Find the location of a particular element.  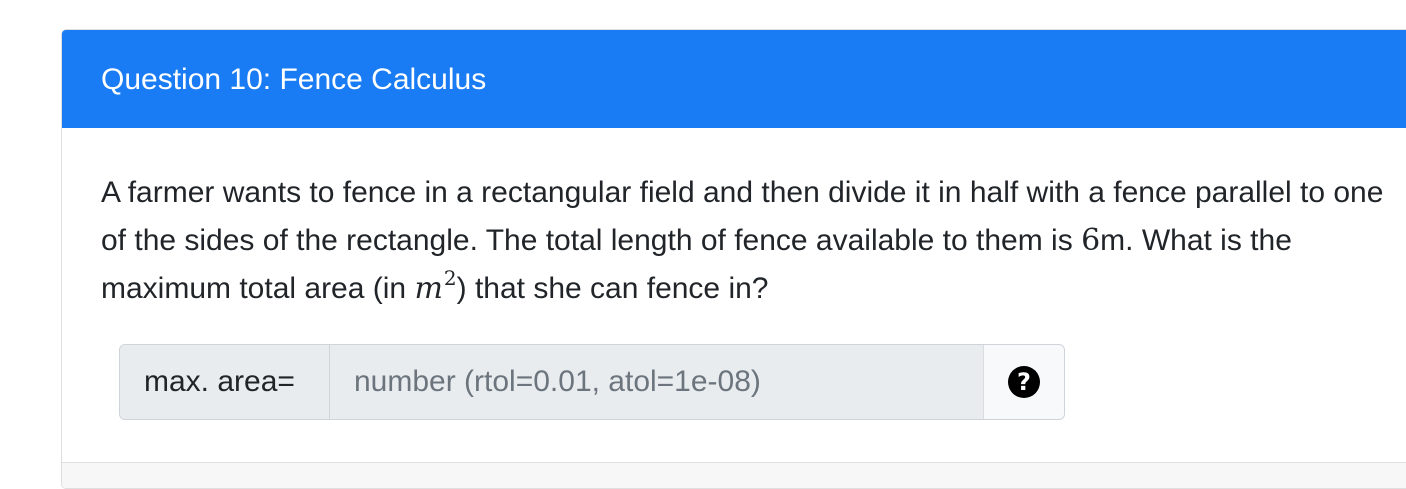

question-text-part3: ) that she can fence in? is located at coordinates (612, 288).